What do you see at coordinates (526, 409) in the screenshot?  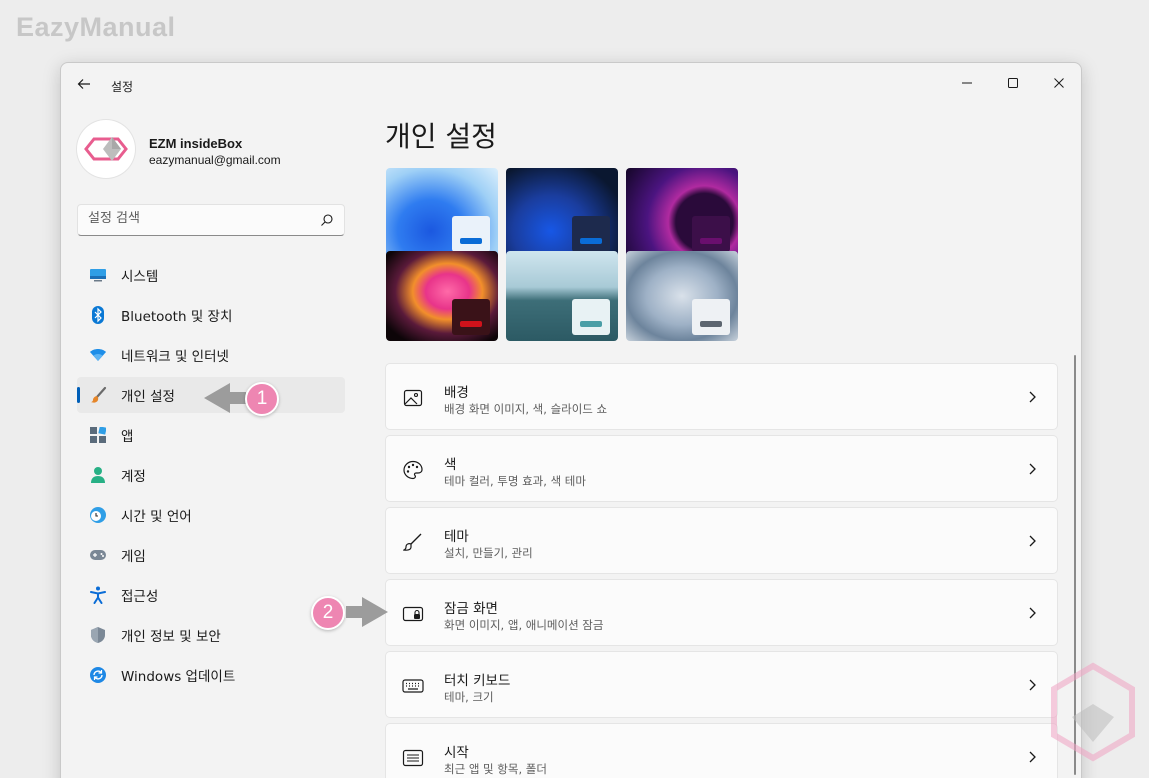 I see `setting-subtitle: 배경 화면 이미지, 색, 슬라이드 쇼` at bounding box center [526, 409].